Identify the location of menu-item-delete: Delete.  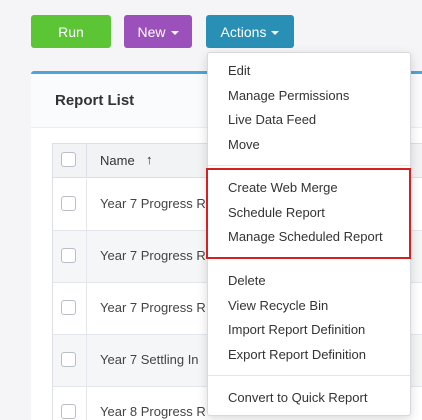
(247, 280).